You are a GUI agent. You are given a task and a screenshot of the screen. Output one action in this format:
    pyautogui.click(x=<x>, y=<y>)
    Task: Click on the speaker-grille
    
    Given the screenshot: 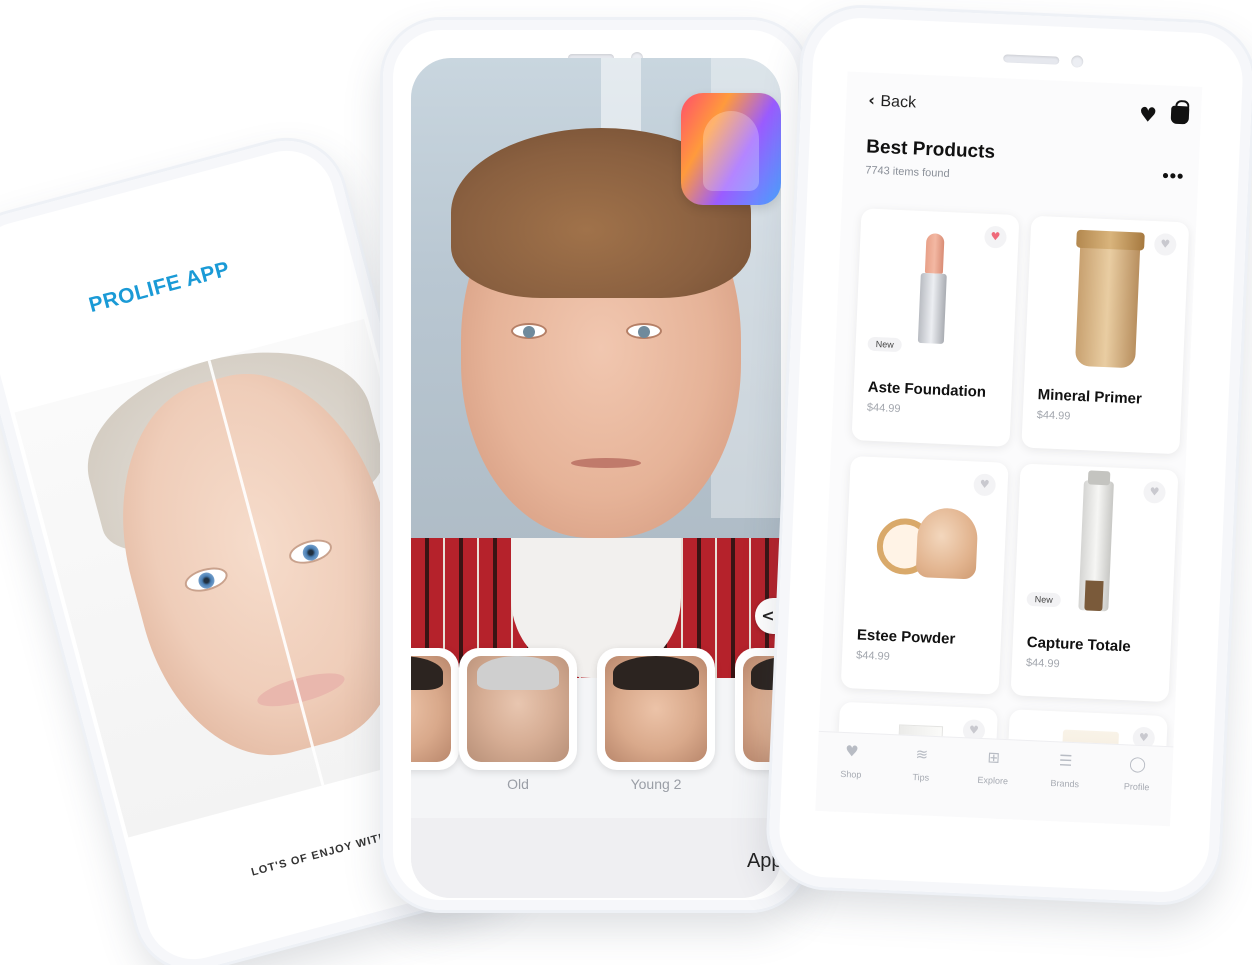 What is the action you would take?
    pyautogui.click(x=1031, y=59)
    